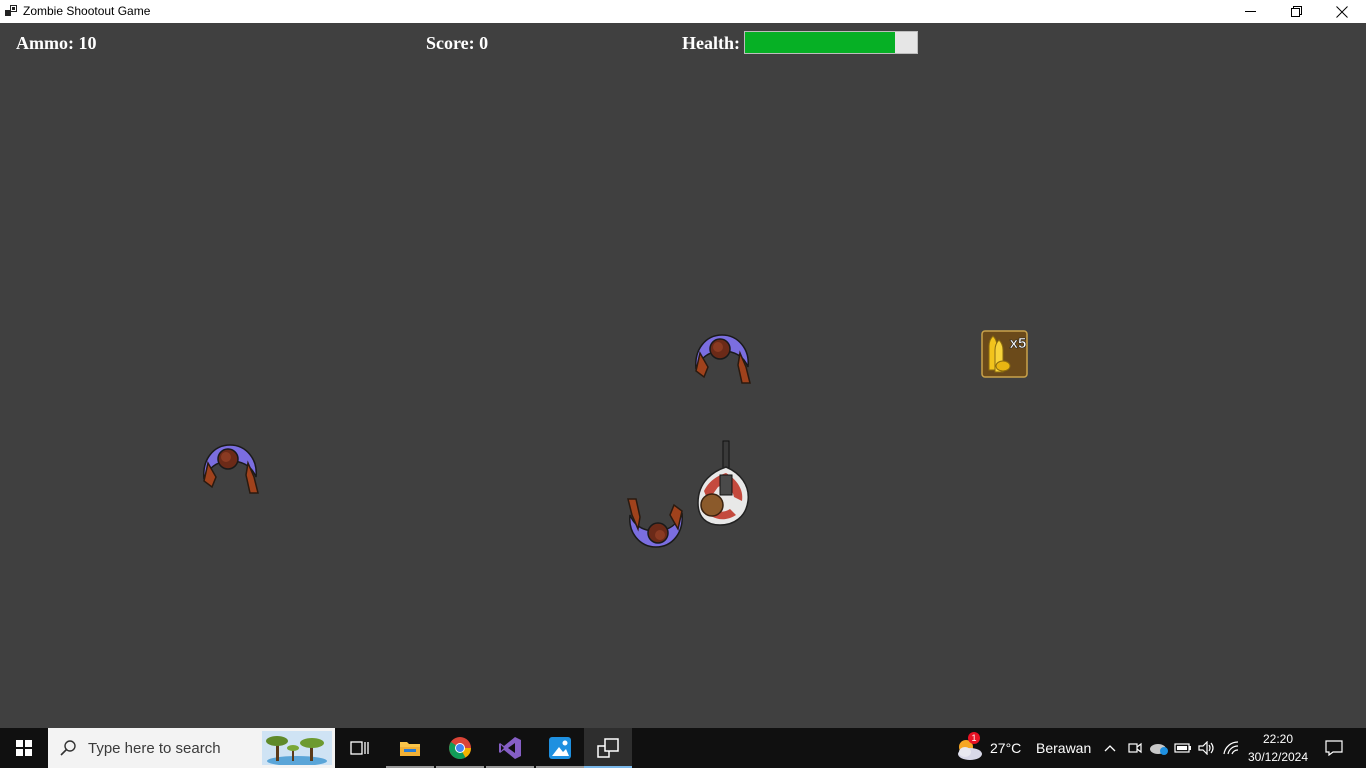 Image resolution: width=1366 pixels, height=768 pixels. I want to click on weather-desc: Berawan, so click(1064, 748).